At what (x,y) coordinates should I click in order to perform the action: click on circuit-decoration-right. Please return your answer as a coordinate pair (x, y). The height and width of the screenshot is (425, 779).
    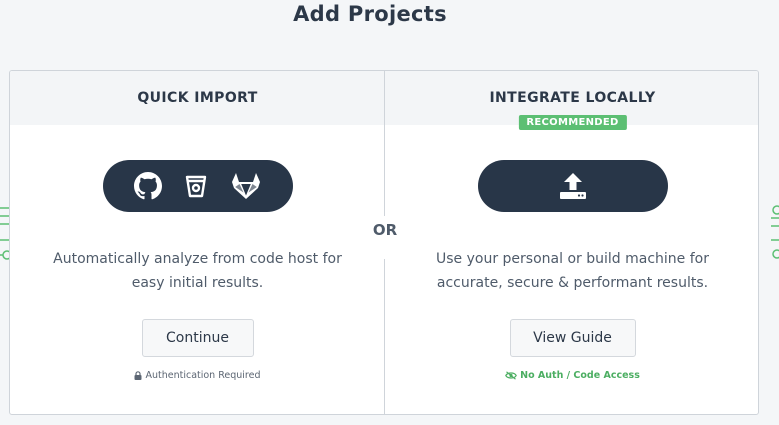
    Looking at the image, I should click on (775, 232).